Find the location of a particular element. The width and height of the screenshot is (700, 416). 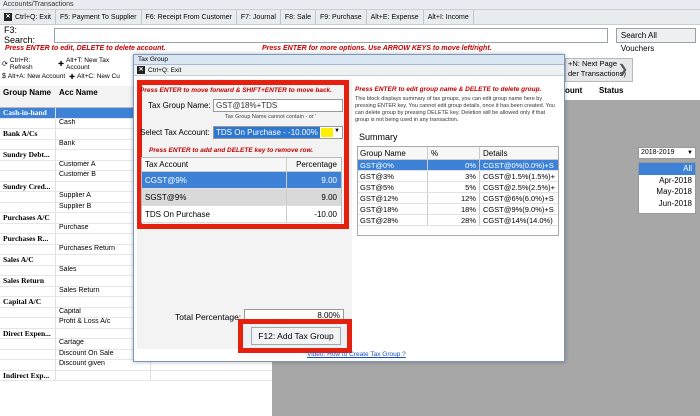

refresh-button: ⟳ Ctrl+R: Refresh is located at coordinates (28, 64).